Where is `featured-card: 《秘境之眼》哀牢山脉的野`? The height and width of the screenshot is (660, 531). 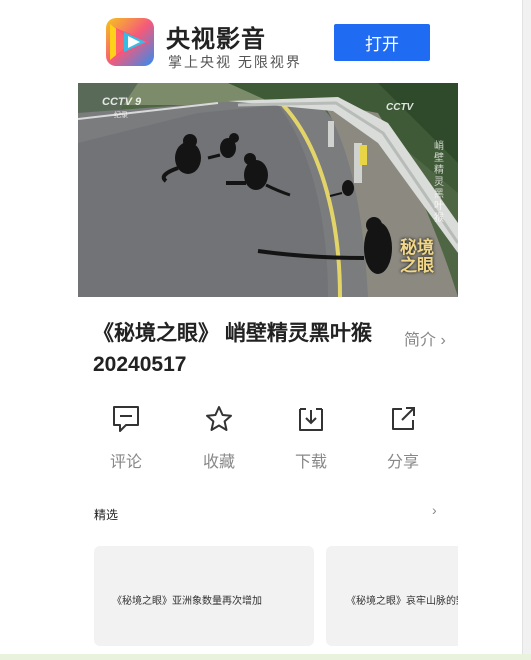 featured-card: 《秘境之眼》哀牢山脉的野 is located at coordinates (392, 596).